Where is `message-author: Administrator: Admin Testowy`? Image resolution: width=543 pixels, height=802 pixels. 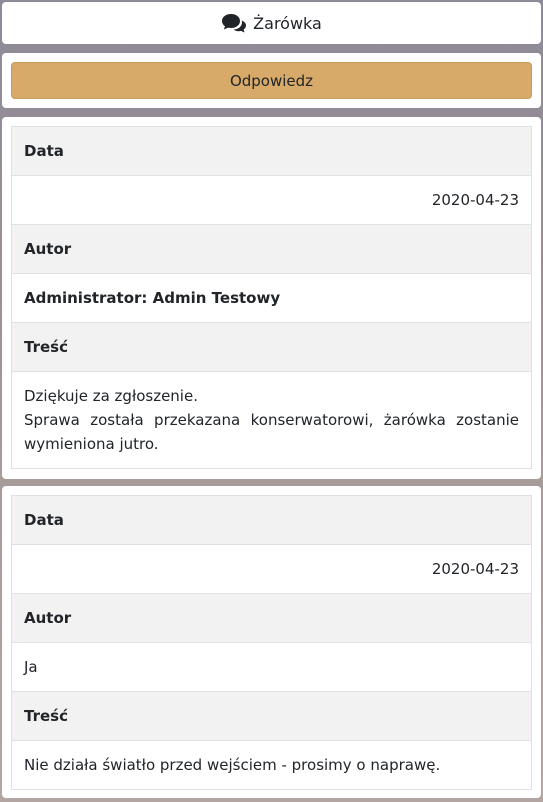
message-author: Administrator: Admin Testowy is located at coordinates (271, 298).